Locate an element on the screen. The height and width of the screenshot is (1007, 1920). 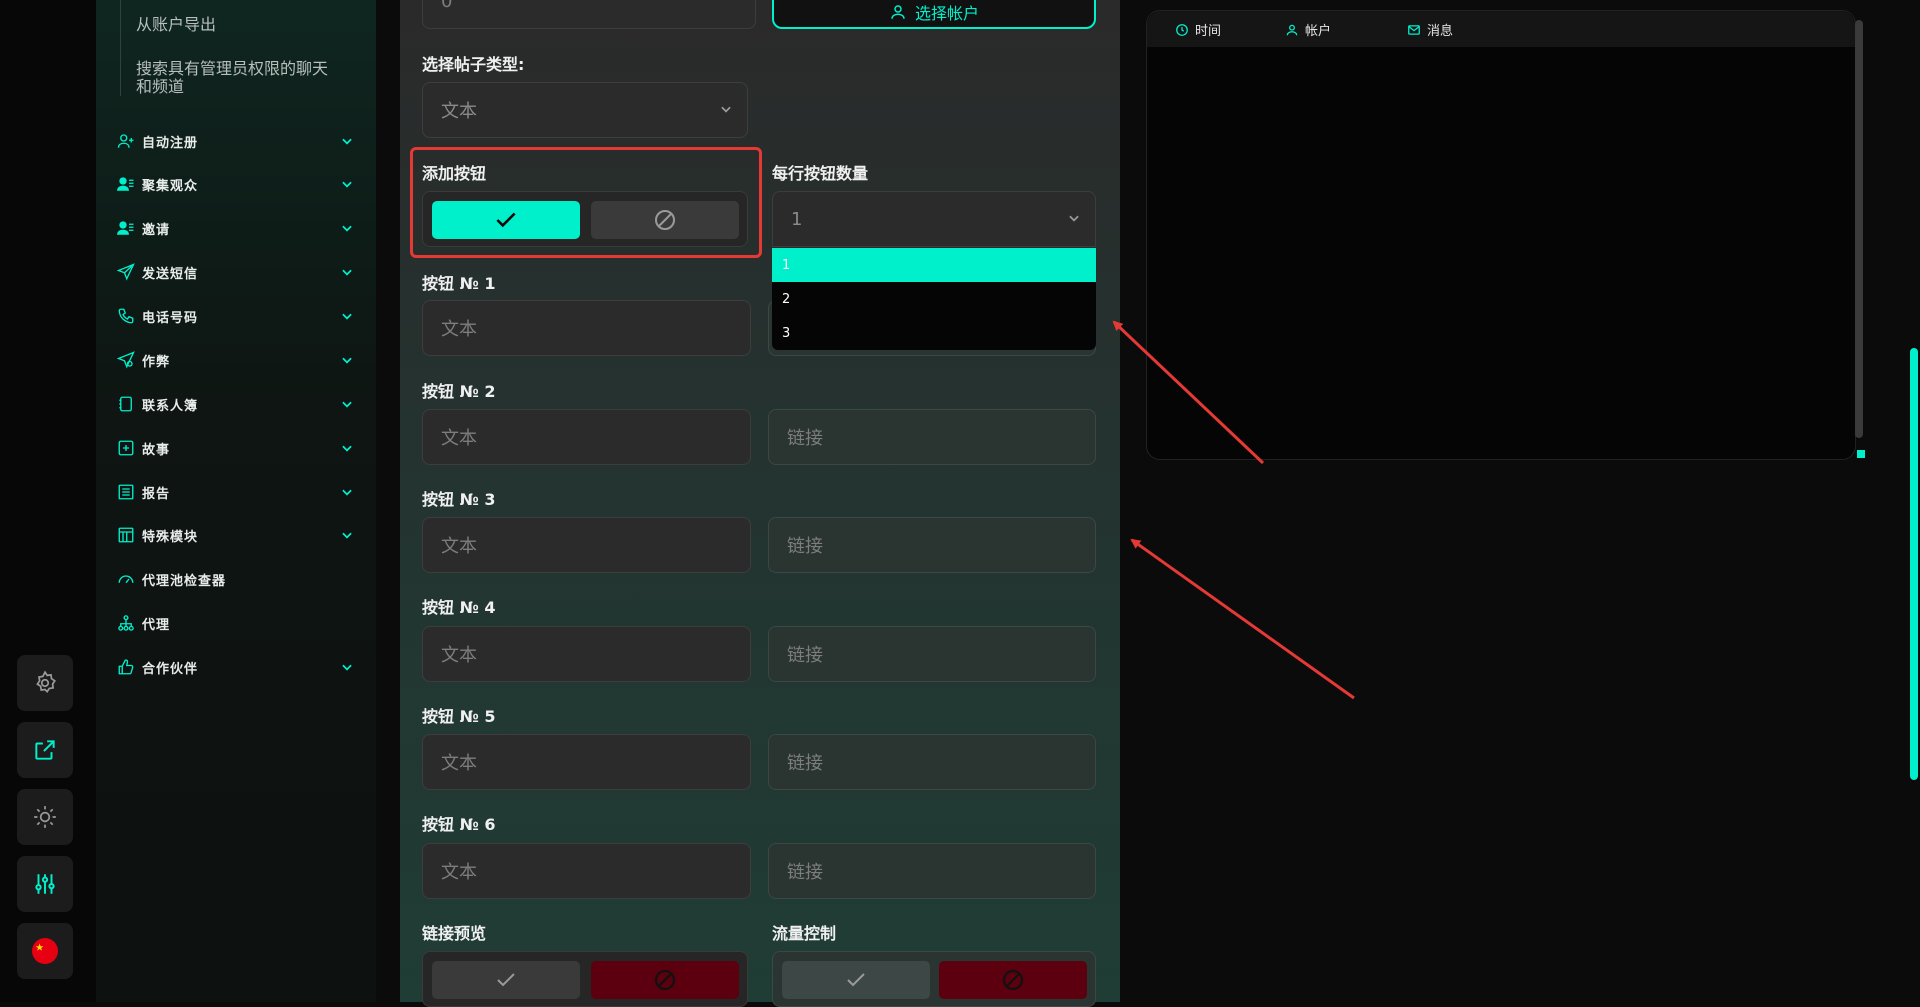
annotation-arrows is located at coordinates (1233, 510).